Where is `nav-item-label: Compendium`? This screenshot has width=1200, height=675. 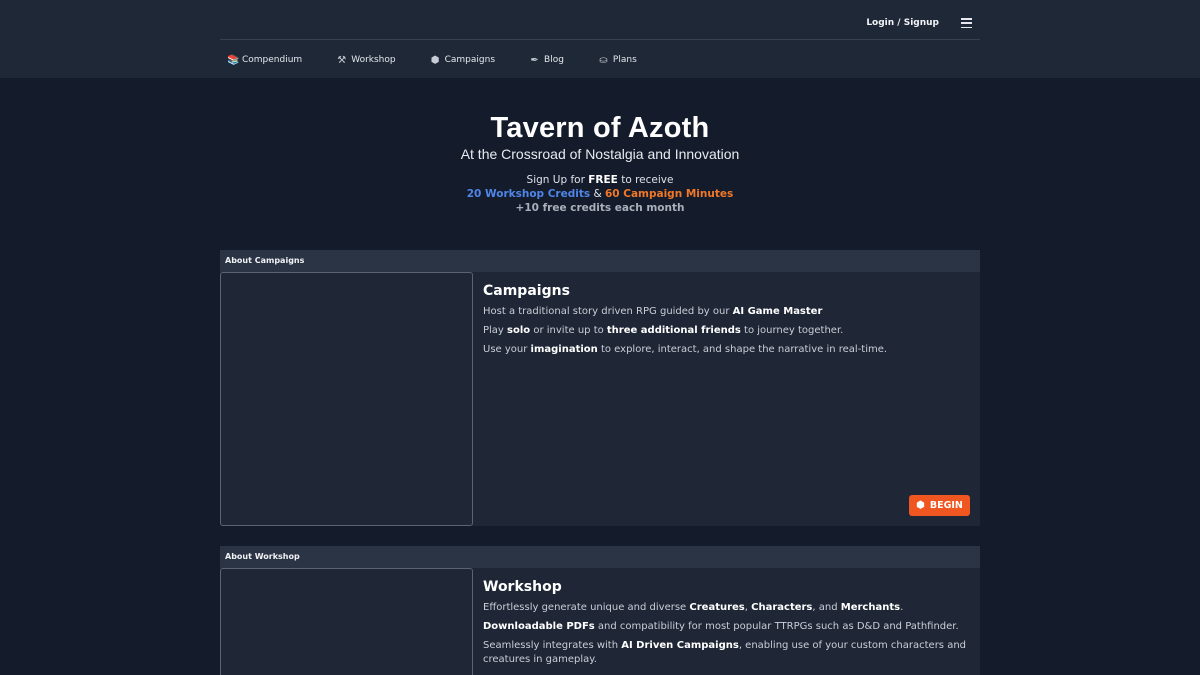
nav-item-label: Compendium is located at coordinates (272, 60).